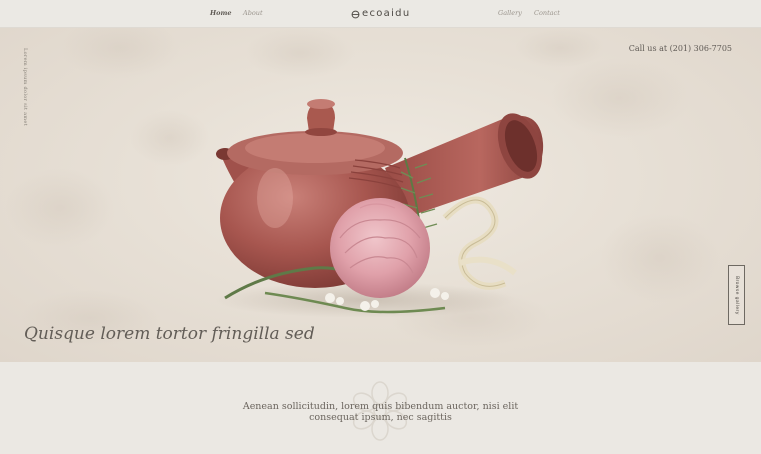 The width and height of the screenshot is (761, 454). I want to click on nav-link-contact: Contact, so click(547, 13).